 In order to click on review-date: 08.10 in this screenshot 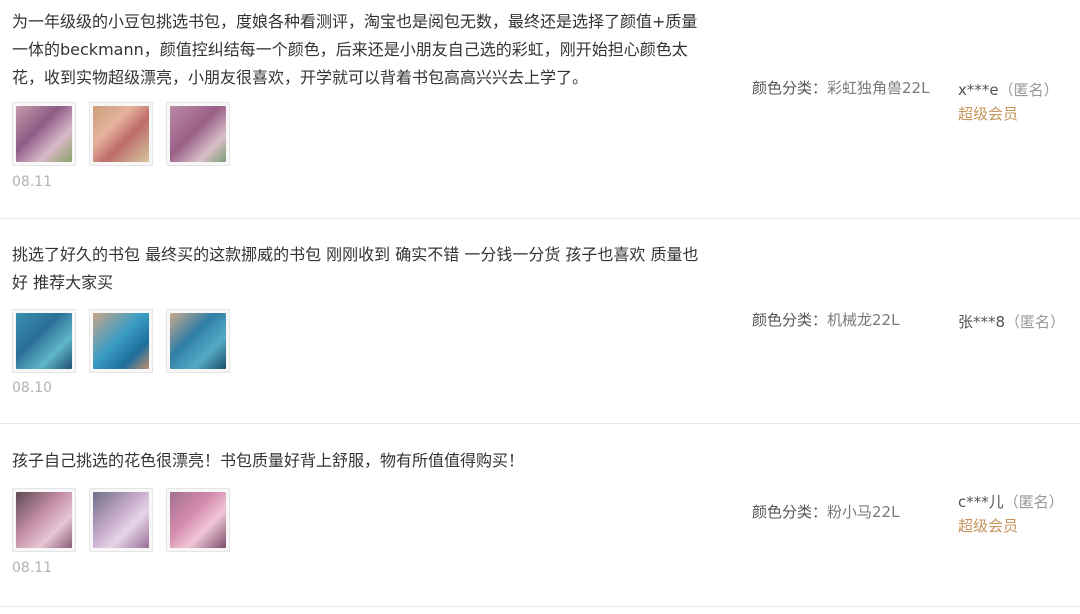, I will do `click(32, 388)`.